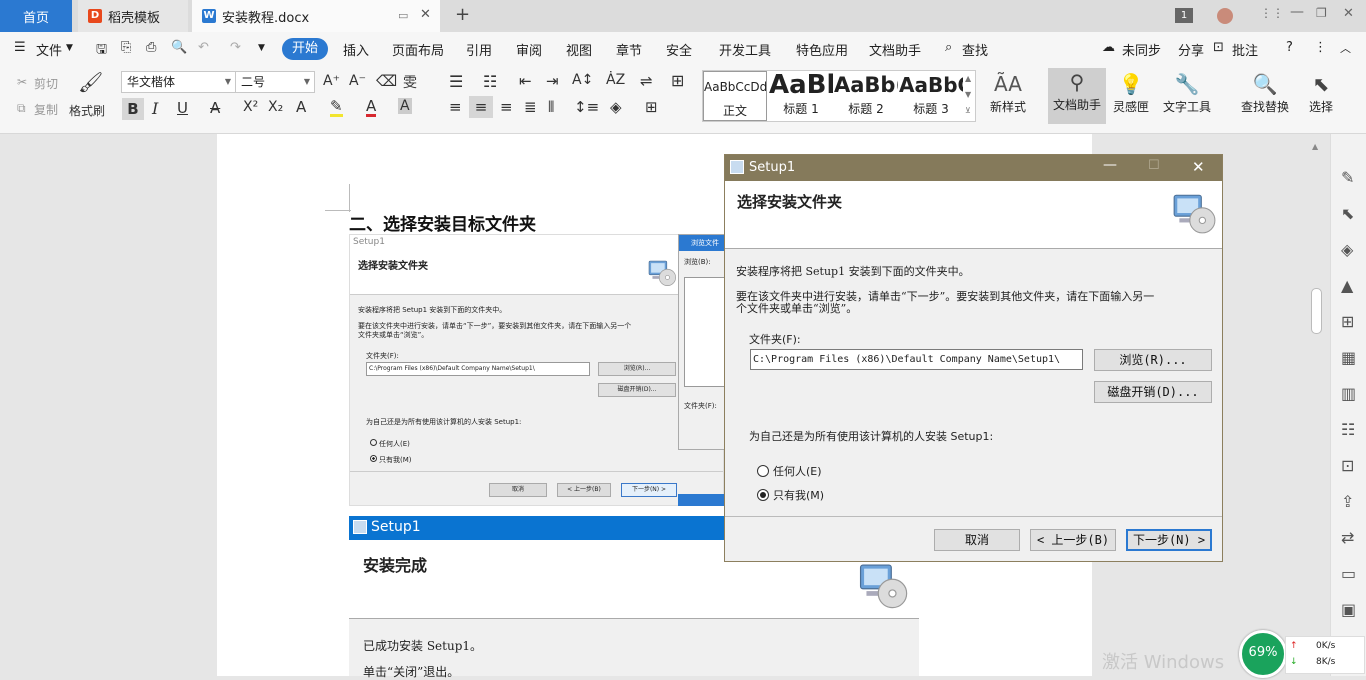 The height and width of the screenshot is (680, 1366). I want to click on share-button: 分享, so click(1191, 49).